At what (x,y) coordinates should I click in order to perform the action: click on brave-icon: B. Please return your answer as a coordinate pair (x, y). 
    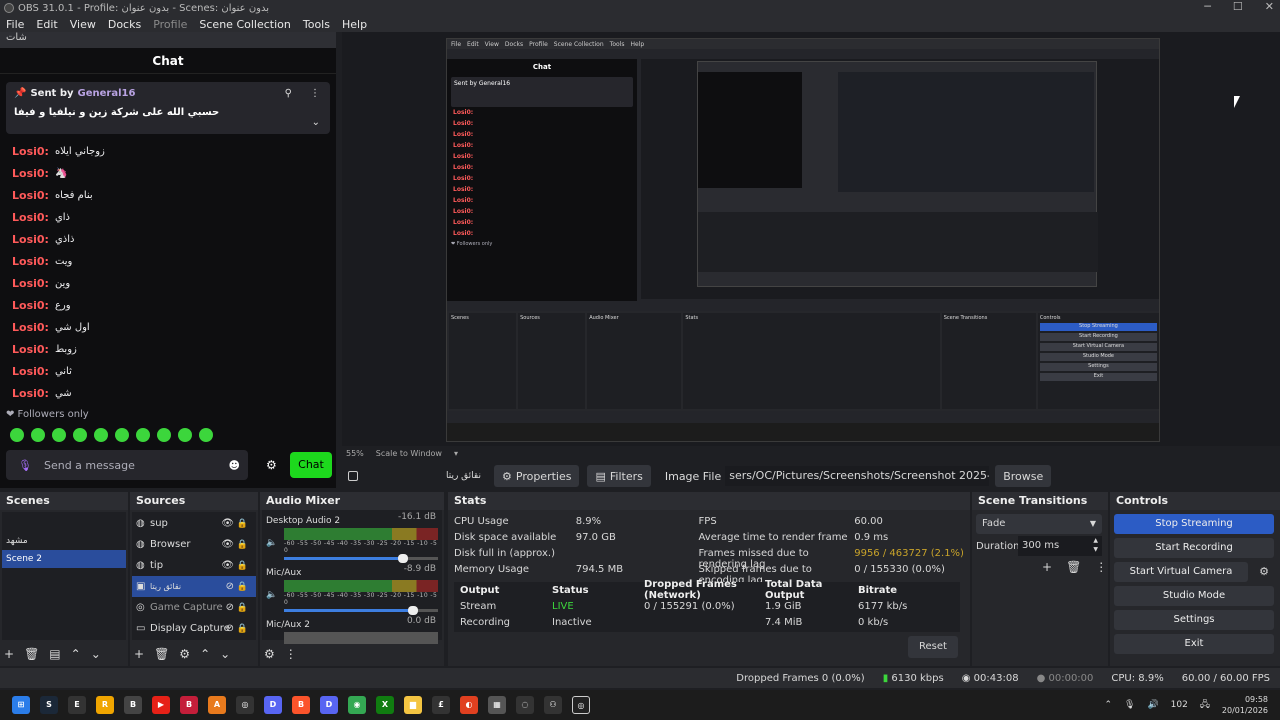
    Looking at the image, I should click on (301, 705).